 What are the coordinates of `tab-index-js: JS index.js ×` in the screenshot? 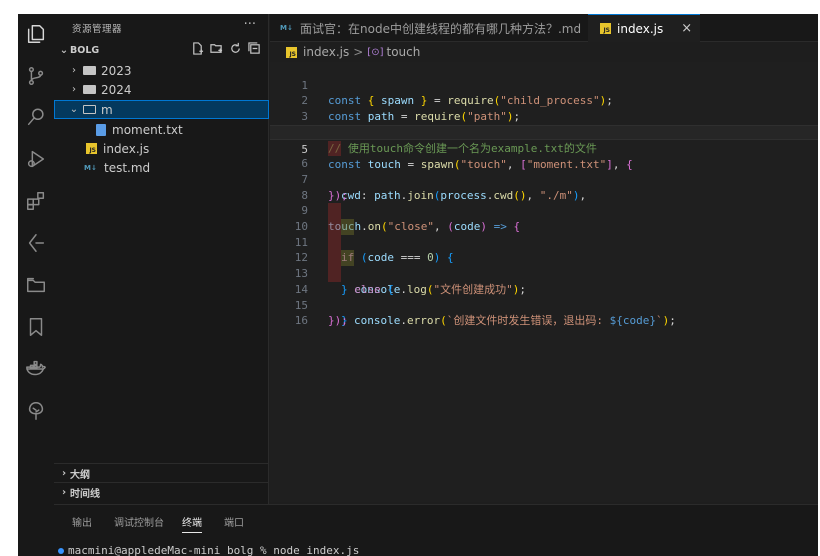 It's located at (644, 28).